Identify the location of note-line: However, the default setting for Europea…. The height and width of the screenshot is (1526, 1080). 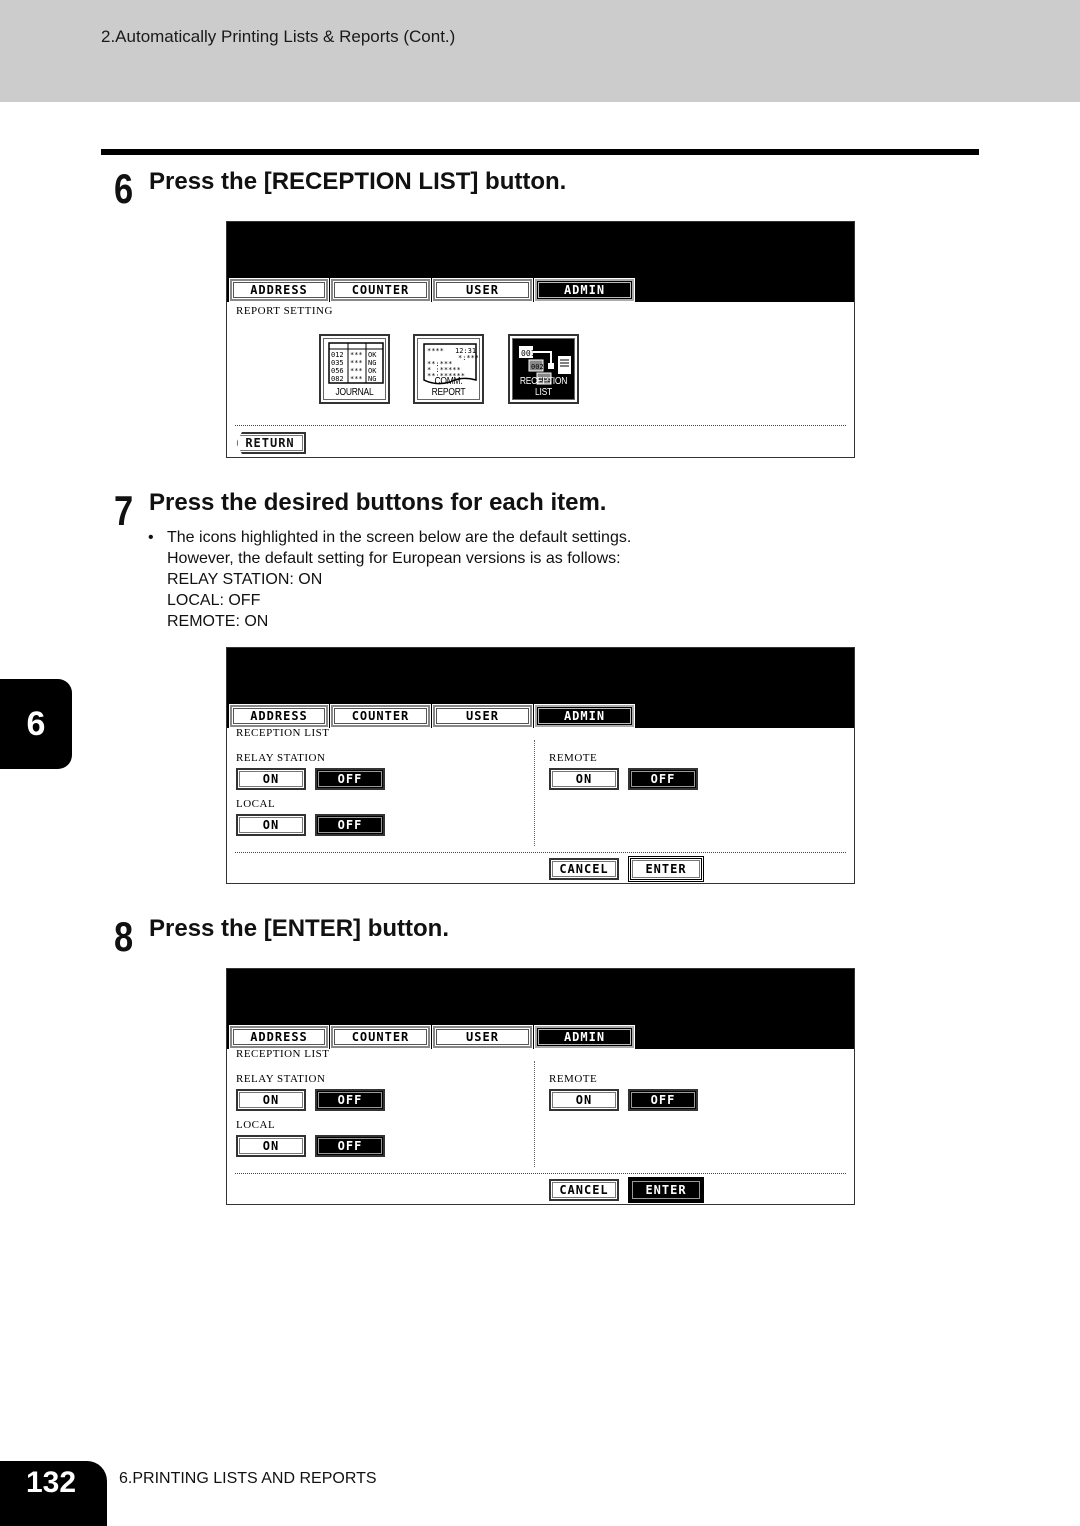
(394, 558).